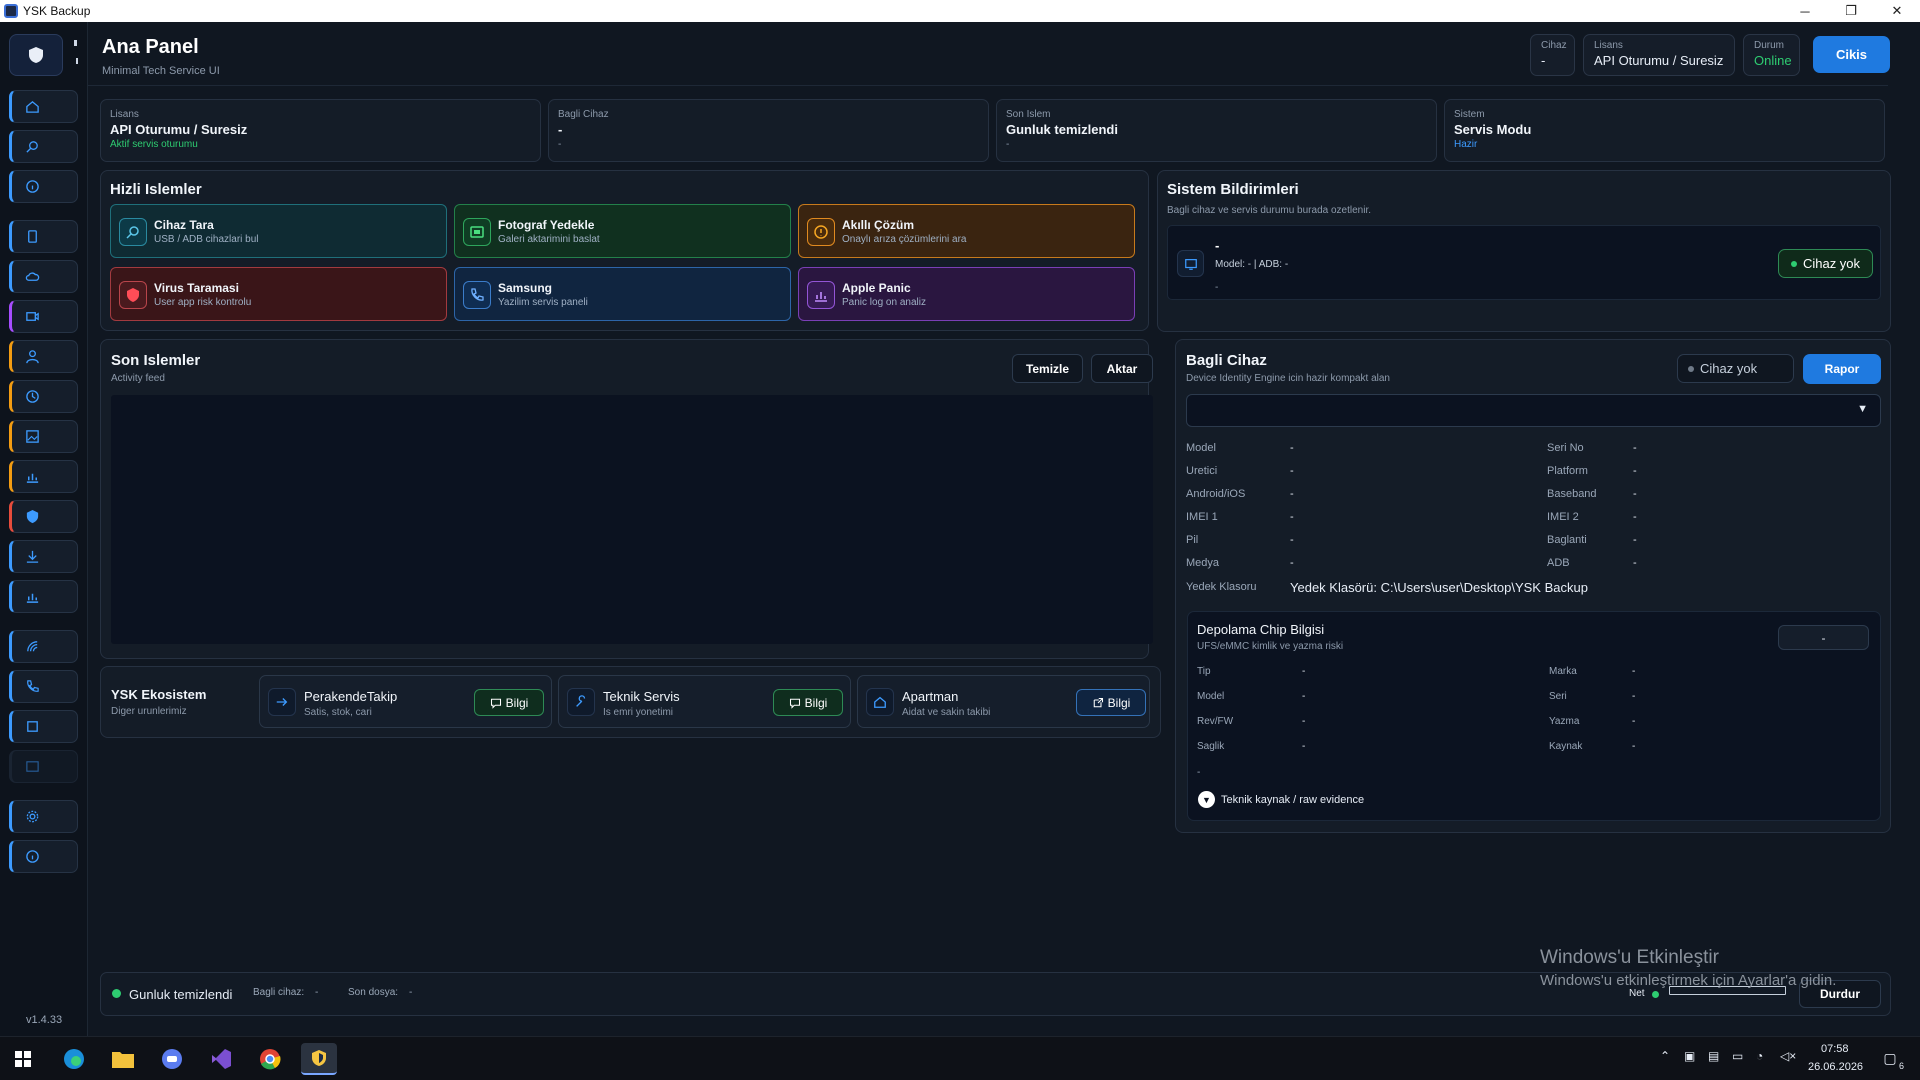  Describe the element at coordinates (549, 239) in the screenshot. I see `qa-desc: Galeri aktarimini baslat` at that location.